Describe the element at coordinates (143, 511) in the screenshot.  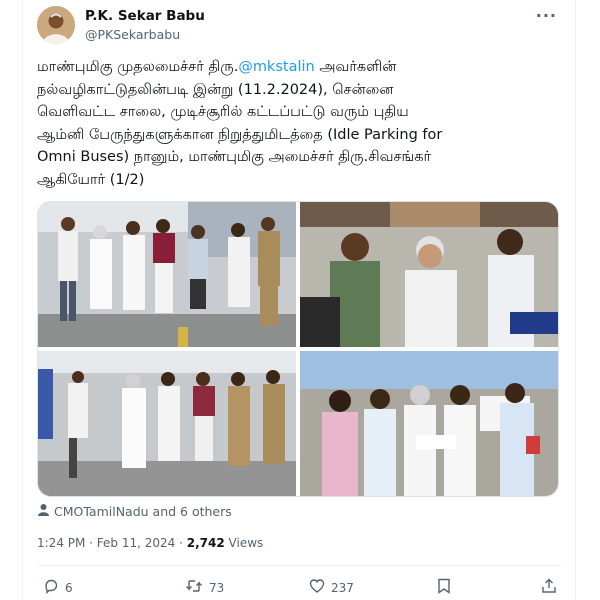
I see `tagged-label: CMOTamilNadu and 6 others` at that location.